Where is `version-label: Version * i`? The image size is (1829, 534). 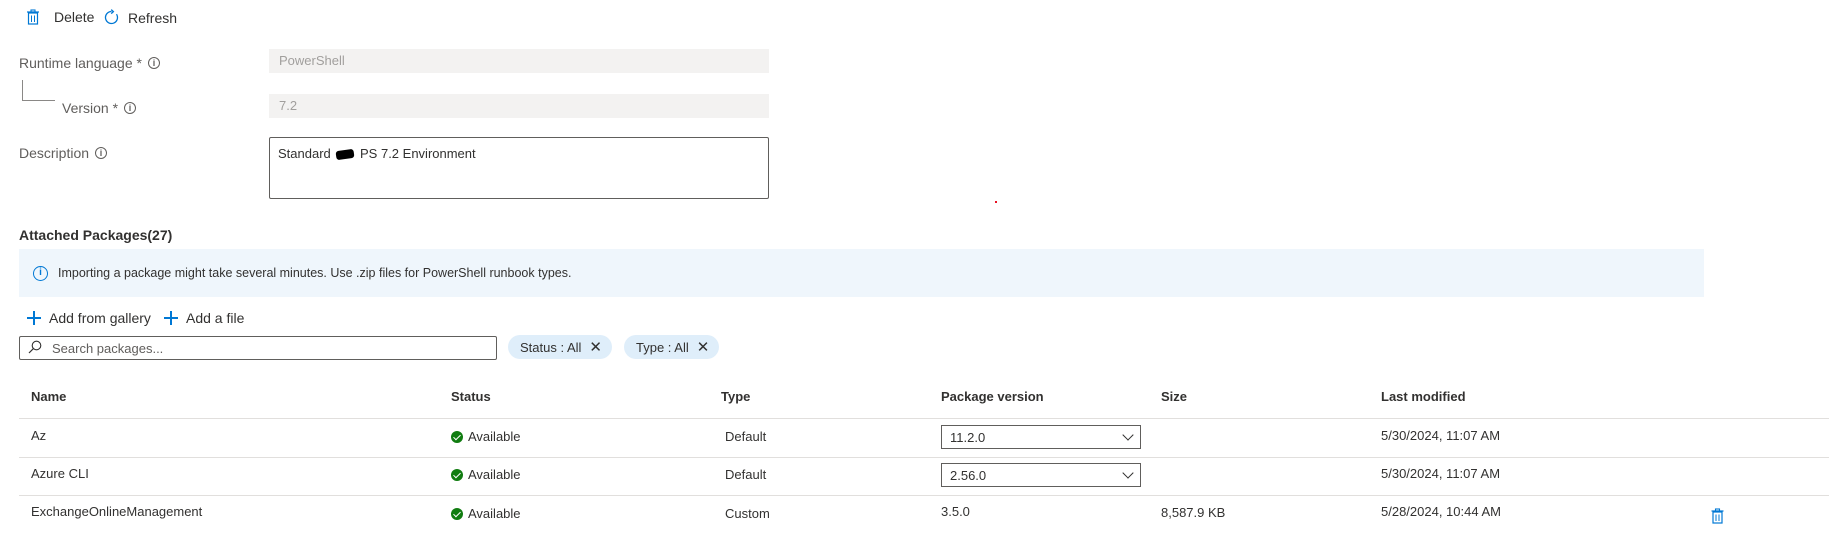
version-label: Version * i is located at coordinates (99, 108).